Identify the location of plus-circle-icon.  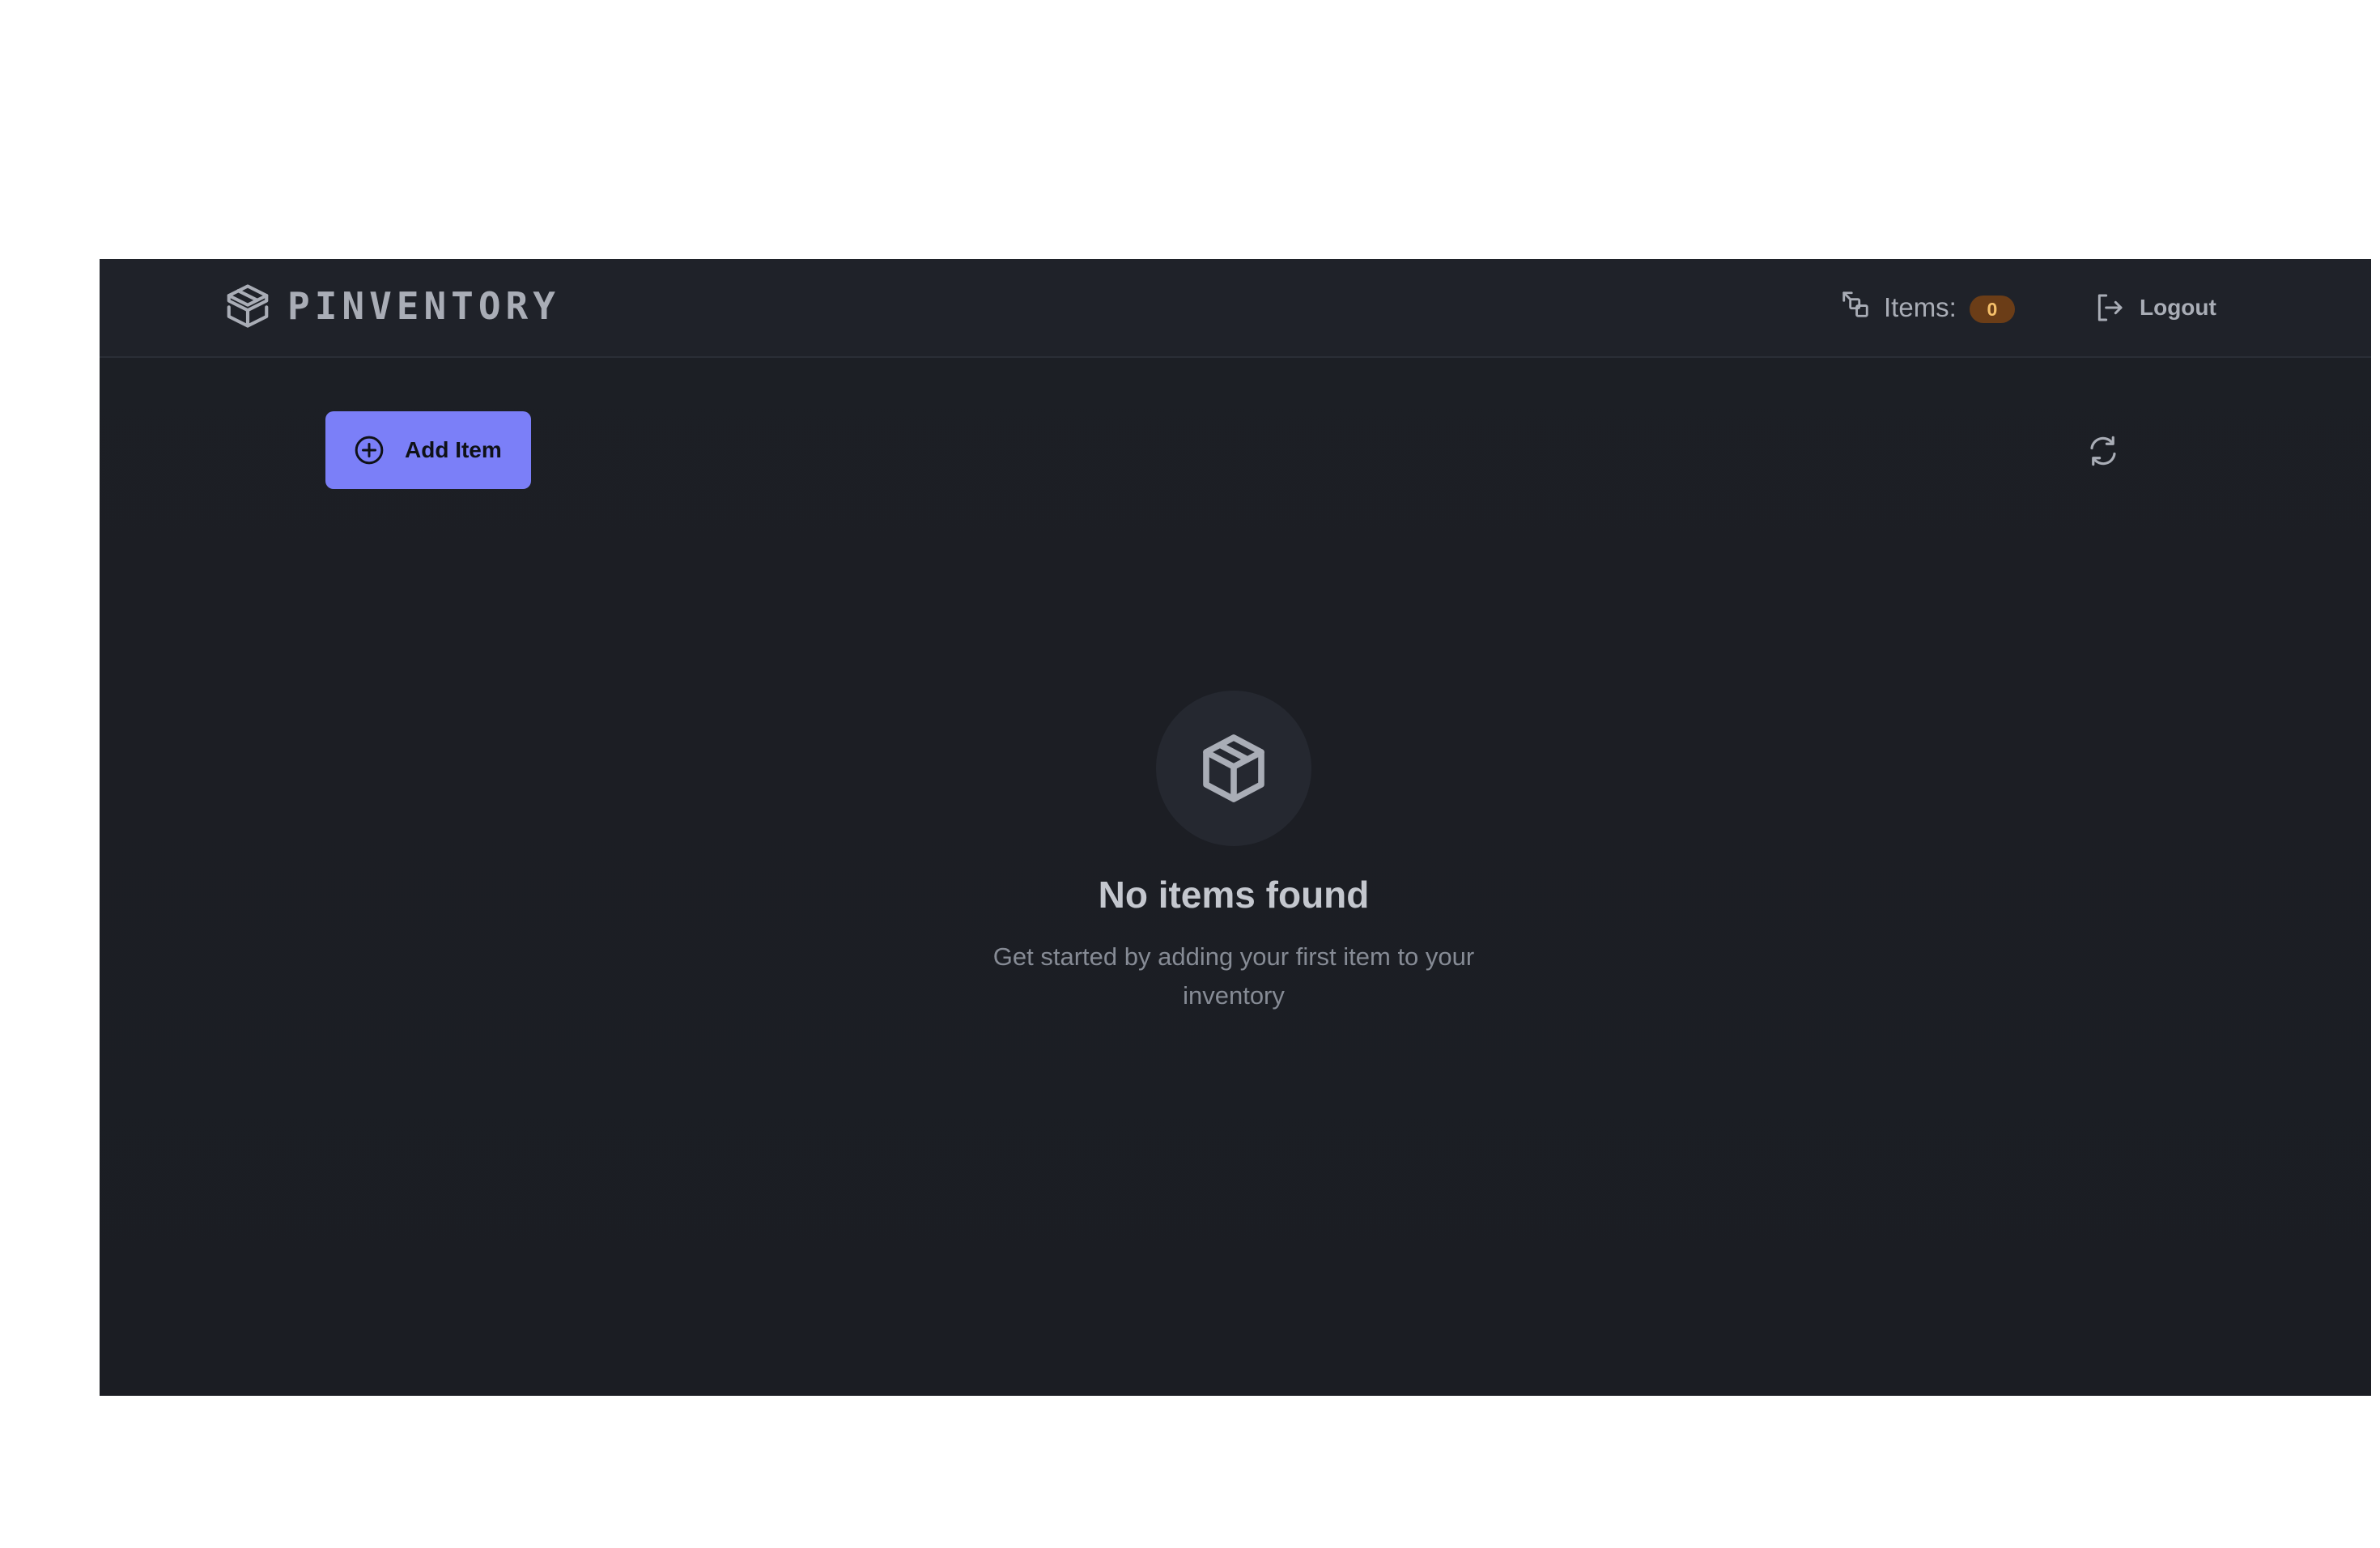
(369, 450).